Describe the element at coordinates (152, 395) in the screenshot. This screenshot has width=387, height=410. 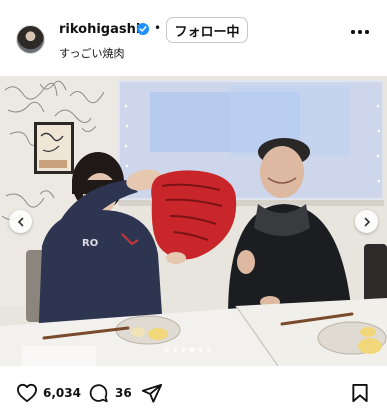
I see `send-icon` at that location.